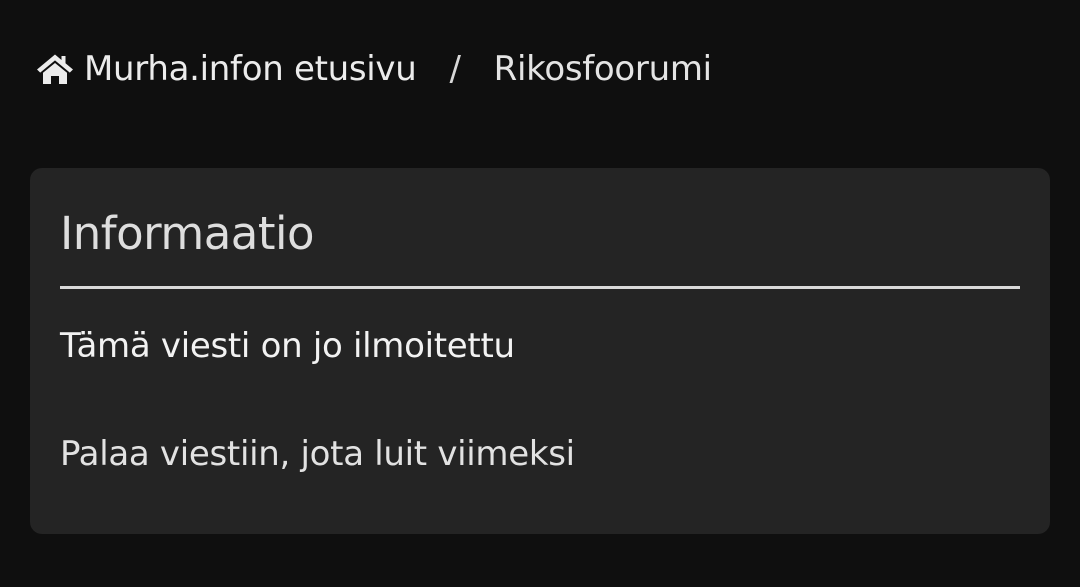  Describe the element at coordinates (603, 69) in the screenshot. I see `breadcrumb-forum-link: Rikosfoorumi` at that location.